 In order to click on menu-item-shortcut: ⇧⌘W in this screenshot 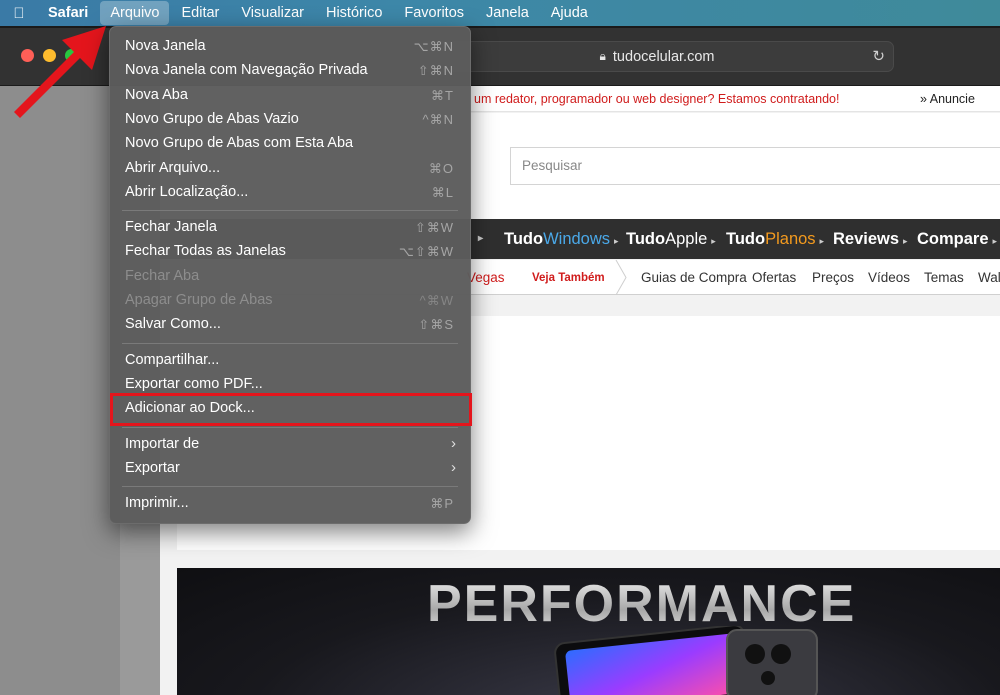, I will do `click(434, 228)`.